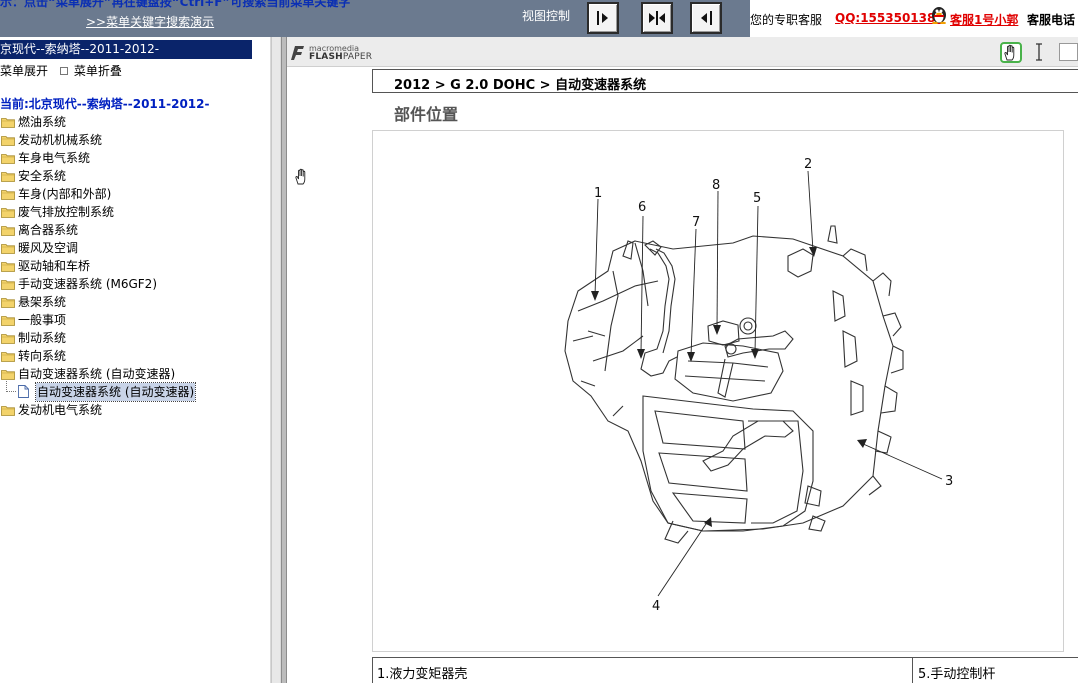 The height and width of the screenshot is (683, 1078). I want to click on menu-doc-item: 自动变速器系统 (自动变速器), so click(130, 391).